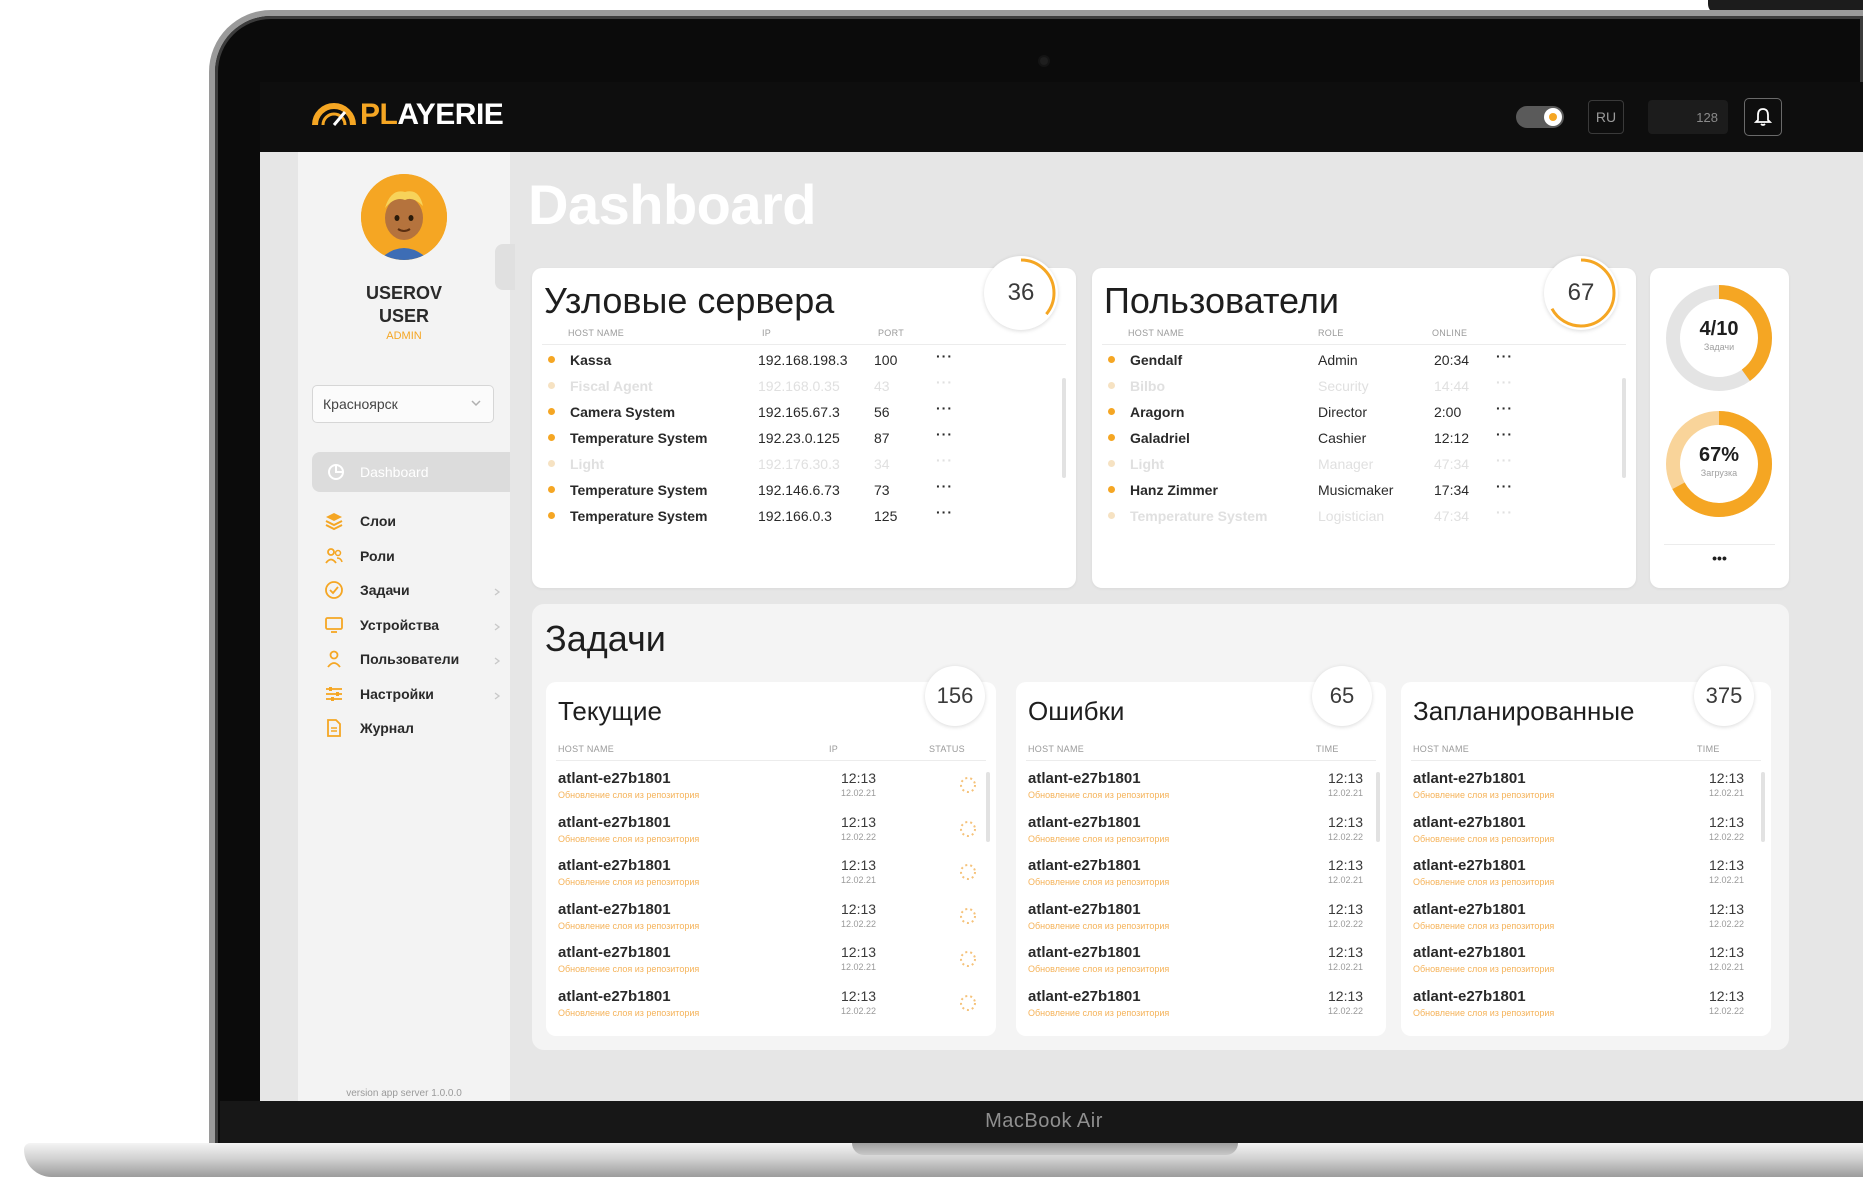 This screenshot has width=1863, height=1184. What do you see at coordinates (798, 517) in the screenshot?
I see `table-row: Temperature System 192.166.0.3 125 ···` at bounding box center [798, 517].